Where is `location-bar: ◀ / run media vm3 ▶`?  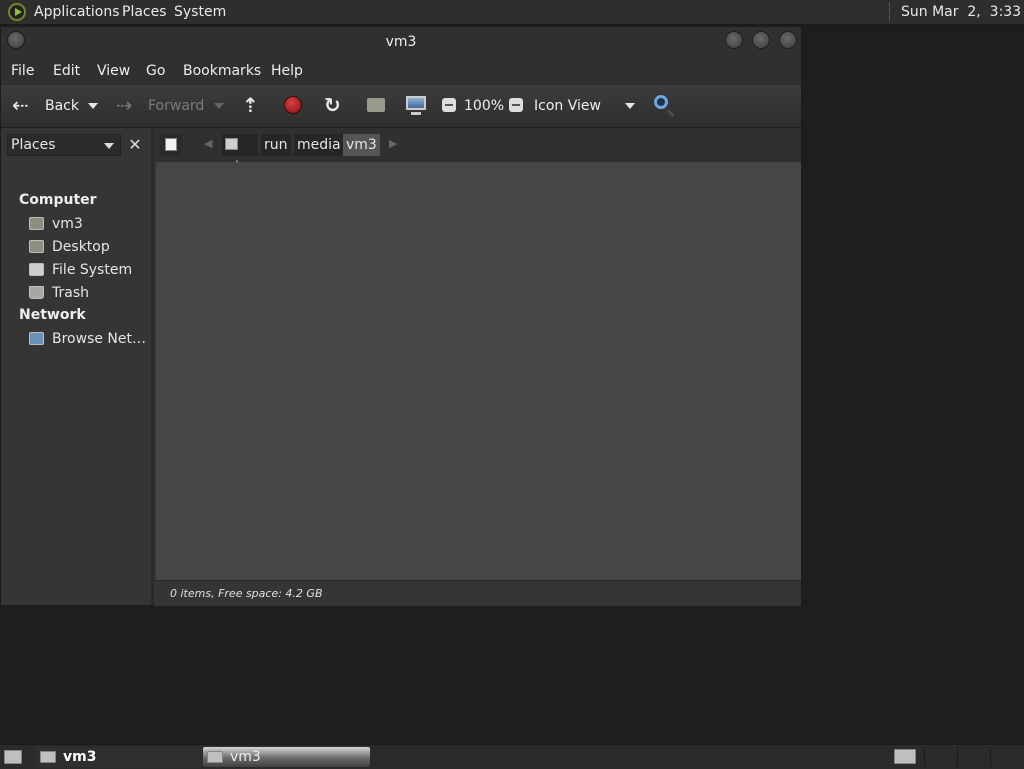
location-bar: ◀ / run media vm3 ▶ is located at coordinates (477, 151).